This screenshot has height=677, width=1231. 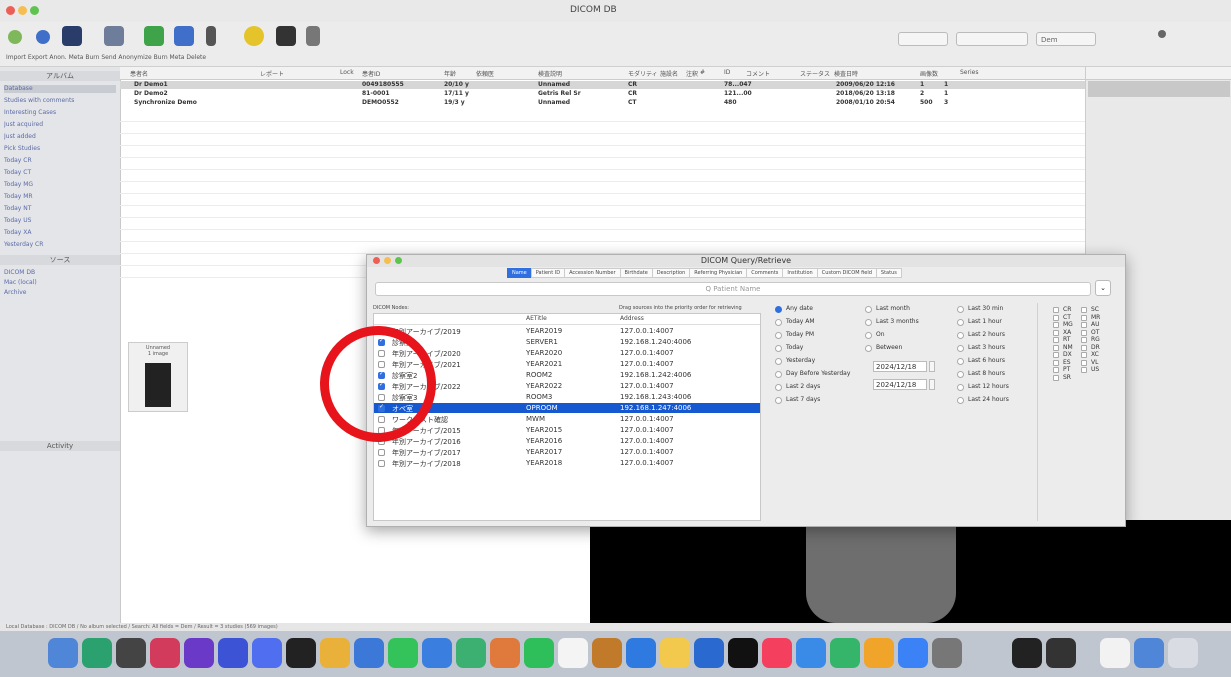 I want to click on tab-name: Name, so click(x=519, y=273).